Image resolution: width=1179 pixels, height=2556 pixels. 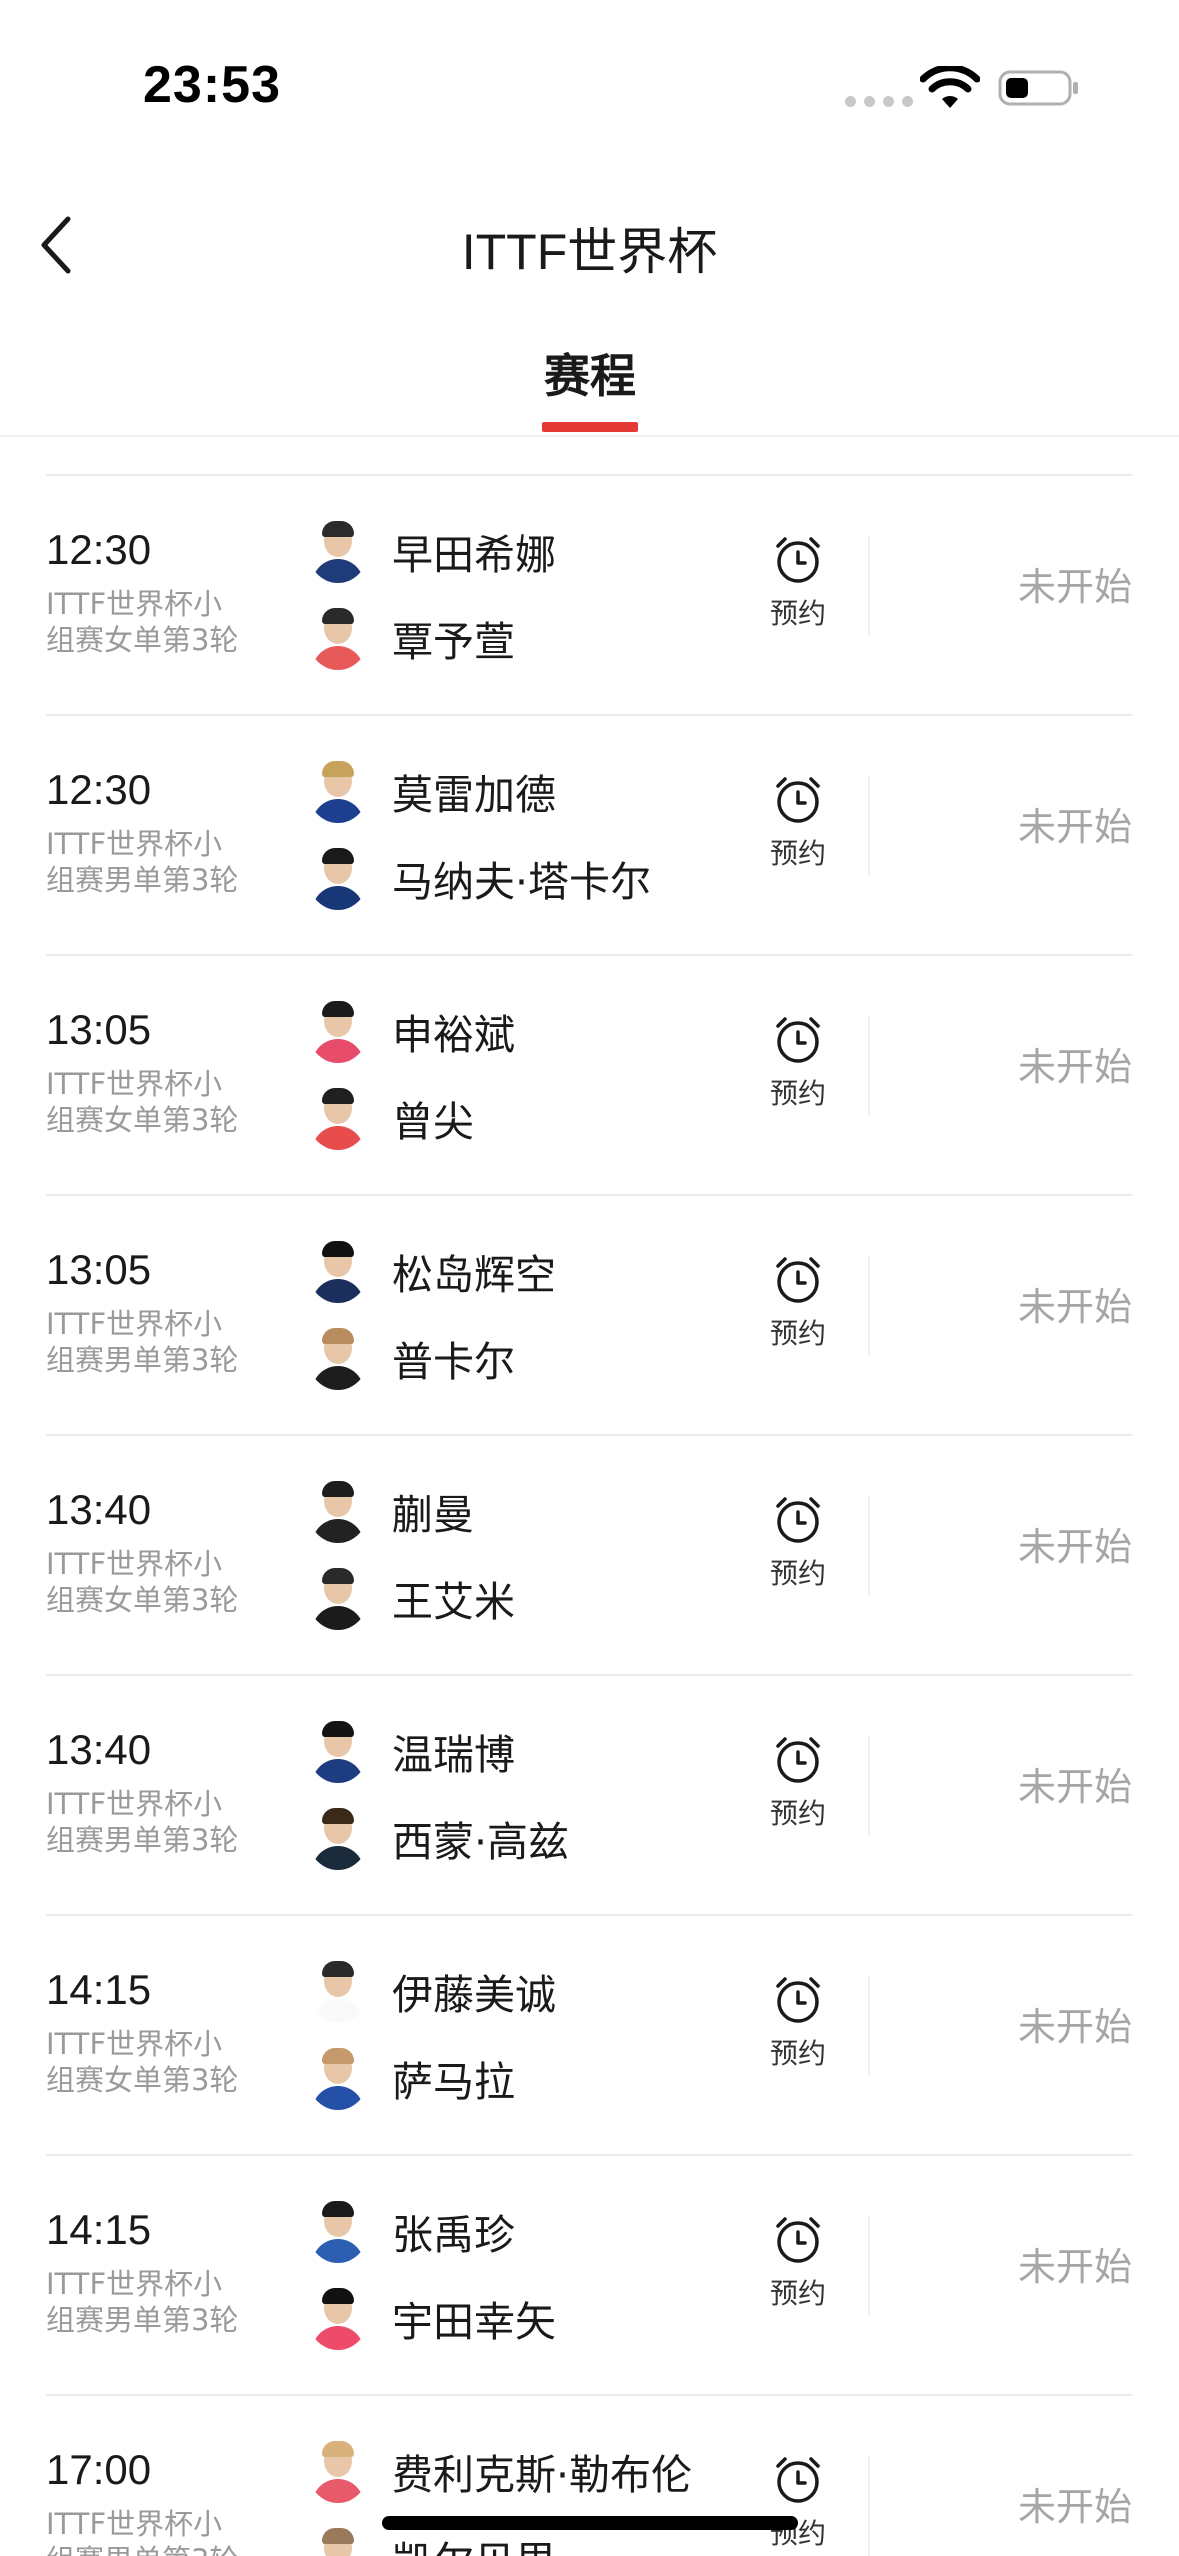 What do you see at coordinates (589, 240) in the screenshot?
I see `navigation-bar: ITTF世界杯` at bounding box center [589, 240].